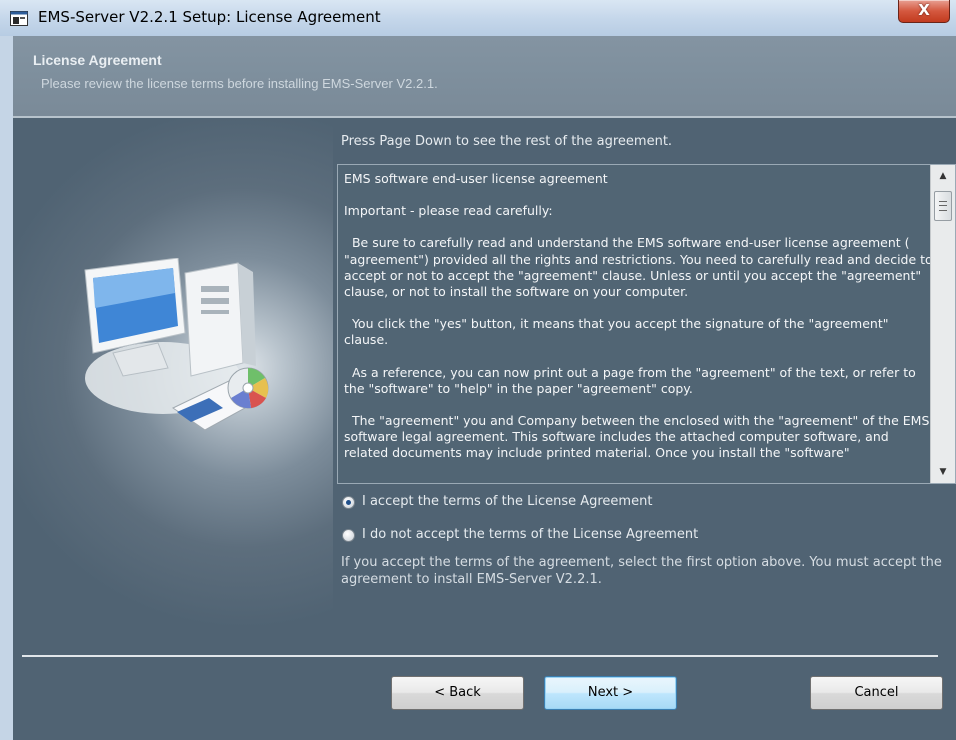  Describe the element at coordinates (348, 535) in the screenshot. I see `decline-radio` at that location.